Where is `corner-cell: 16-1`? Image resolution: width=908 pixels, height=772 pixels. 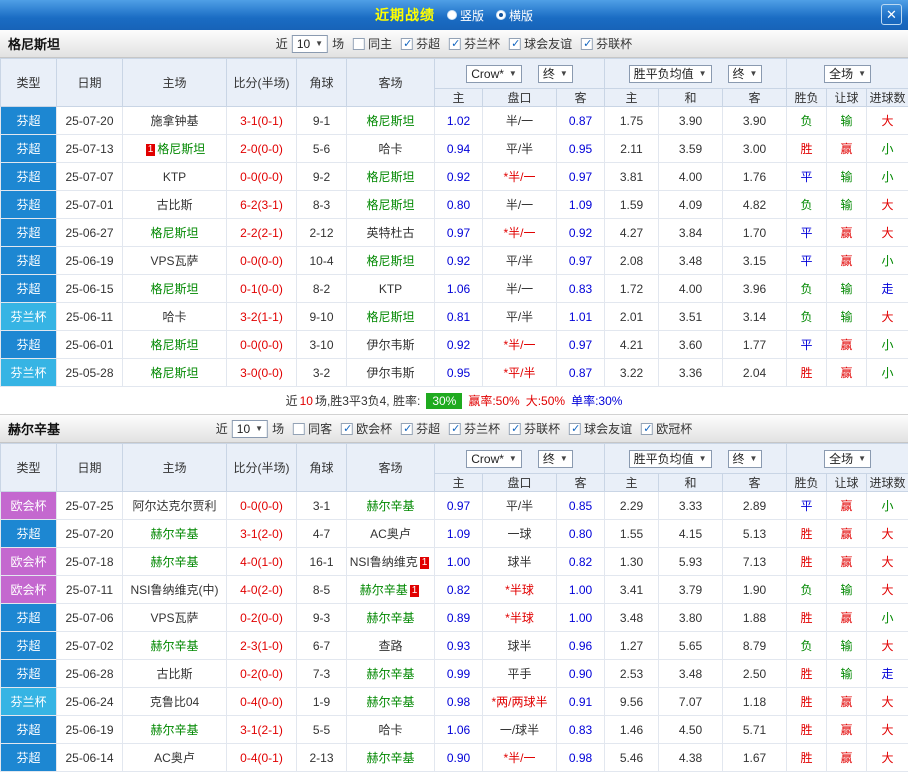 corner-cell: 16-1 is located at coordinates (322, 562).